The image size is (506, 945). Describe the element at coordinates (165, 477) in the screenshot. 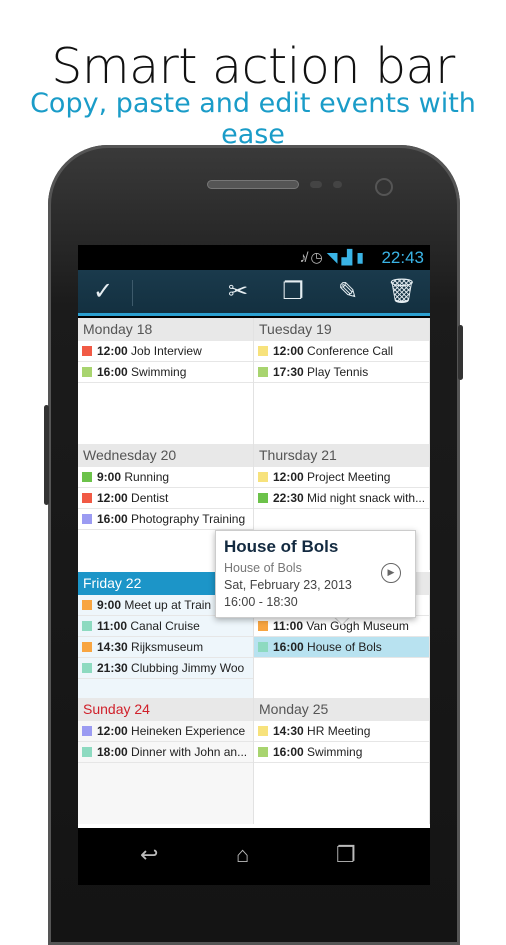

I see `event-item: 9:00 Running` at that location.